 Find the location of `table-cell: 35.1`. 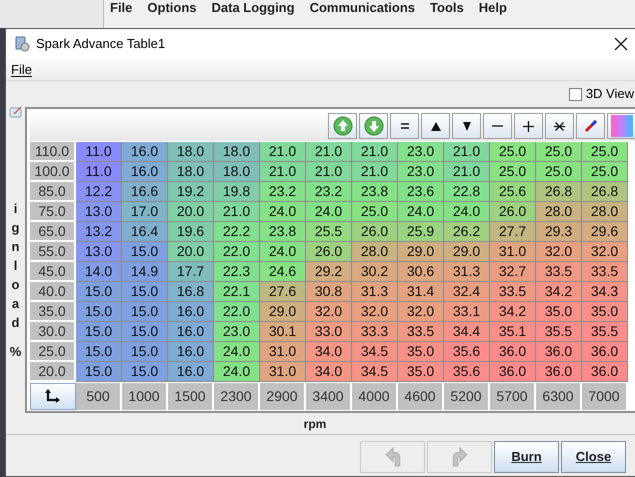

table-cell: 35.1 is located at coordinates (513, 332).